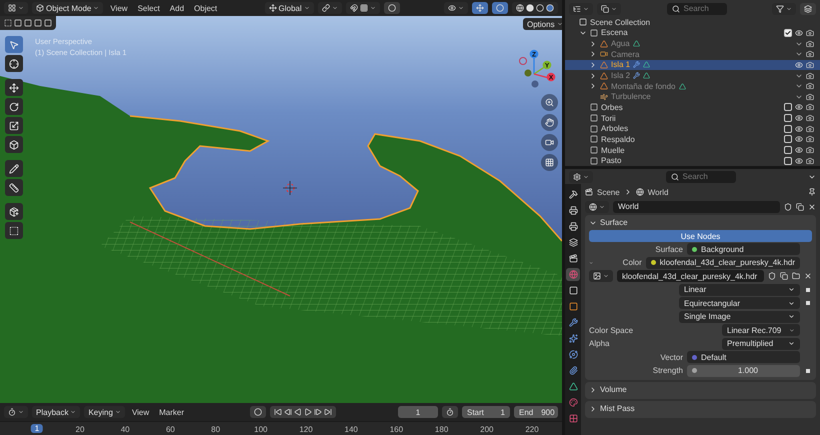 The height and width of the screenshot is (435, 820). Describe the element at coordinates (363, 8) in the screenshot. I see `snap-button` at that location.